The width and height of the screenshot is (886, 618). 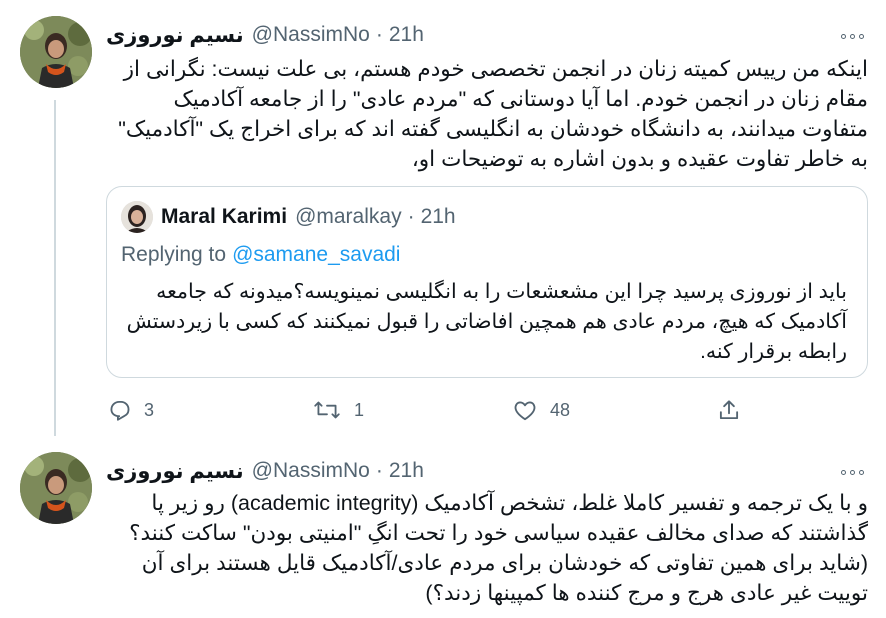 I want to click on reply-button: 3, so click(x=130, y=410).